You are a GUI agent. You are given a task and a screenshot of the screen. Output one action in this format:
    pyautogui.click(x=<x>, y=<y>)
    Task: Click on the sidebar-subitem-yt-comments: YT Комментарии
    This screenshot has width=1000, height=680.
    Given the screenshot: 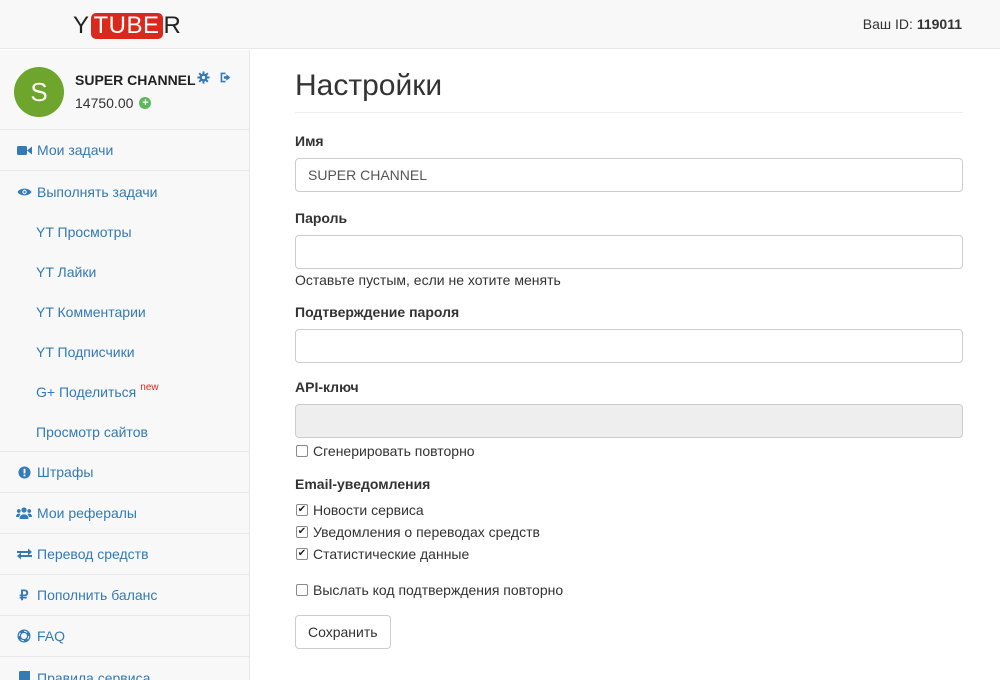 What is the action you would take?
    pyautogui.click(x=124, y=312)
    